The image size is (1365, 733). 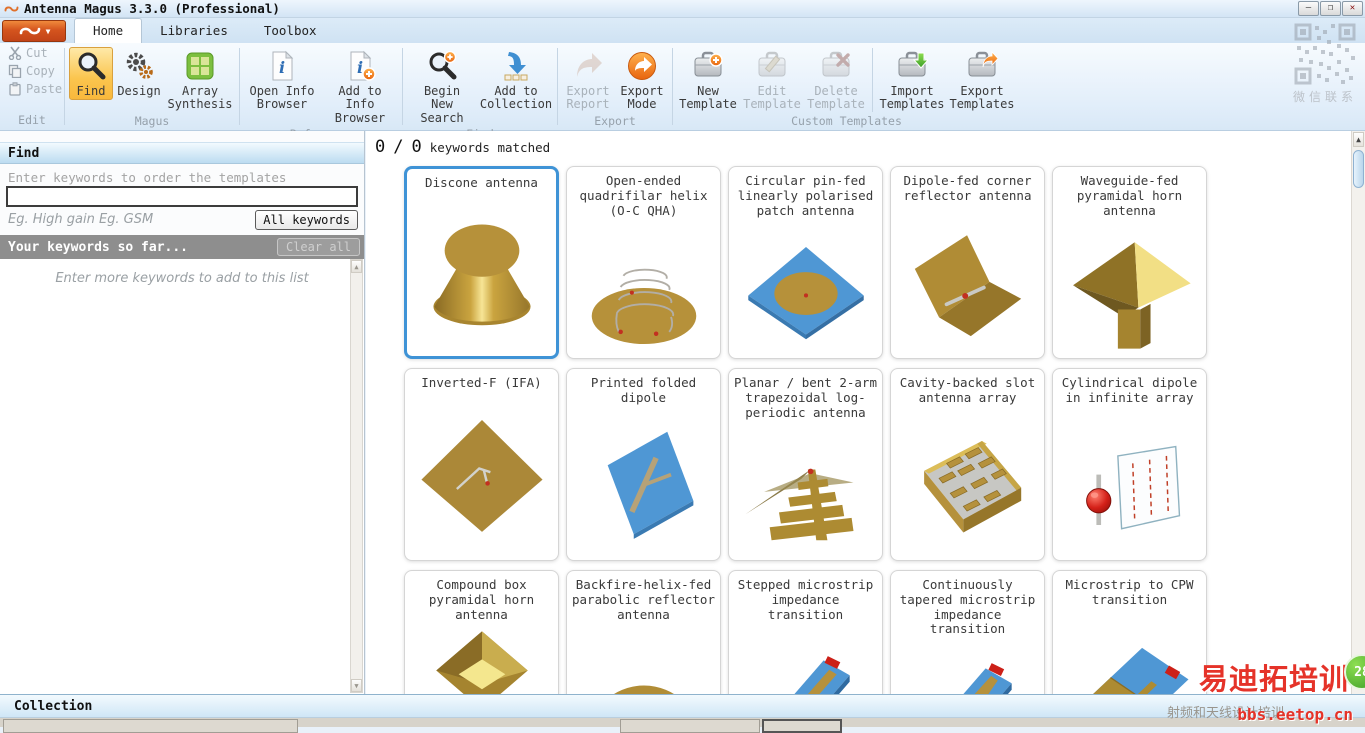 What do you see at coordinates (588, 98) in the screenshot?
I see `export-report-label: Export Report` at bounding box center [588, 98].